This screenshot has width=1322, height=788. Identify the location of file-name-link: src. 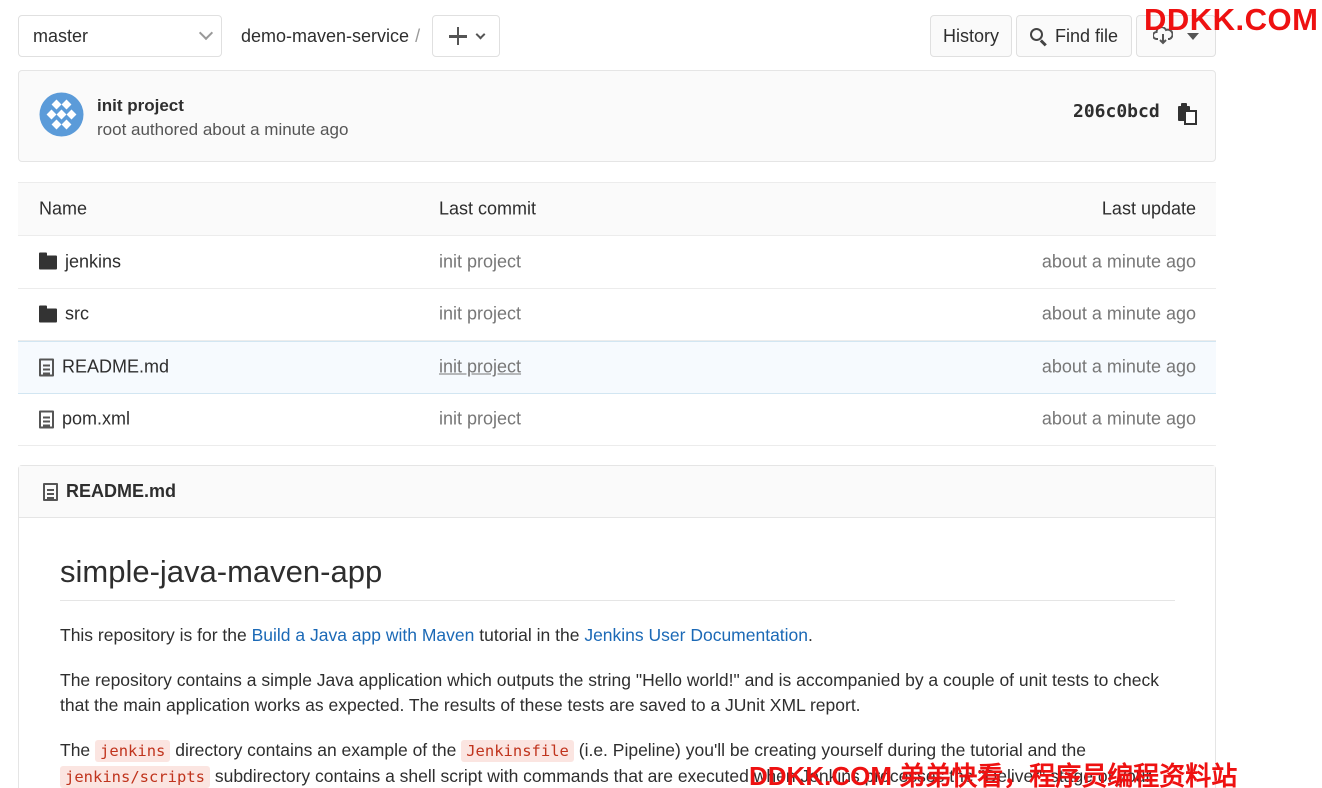
(77, 314).